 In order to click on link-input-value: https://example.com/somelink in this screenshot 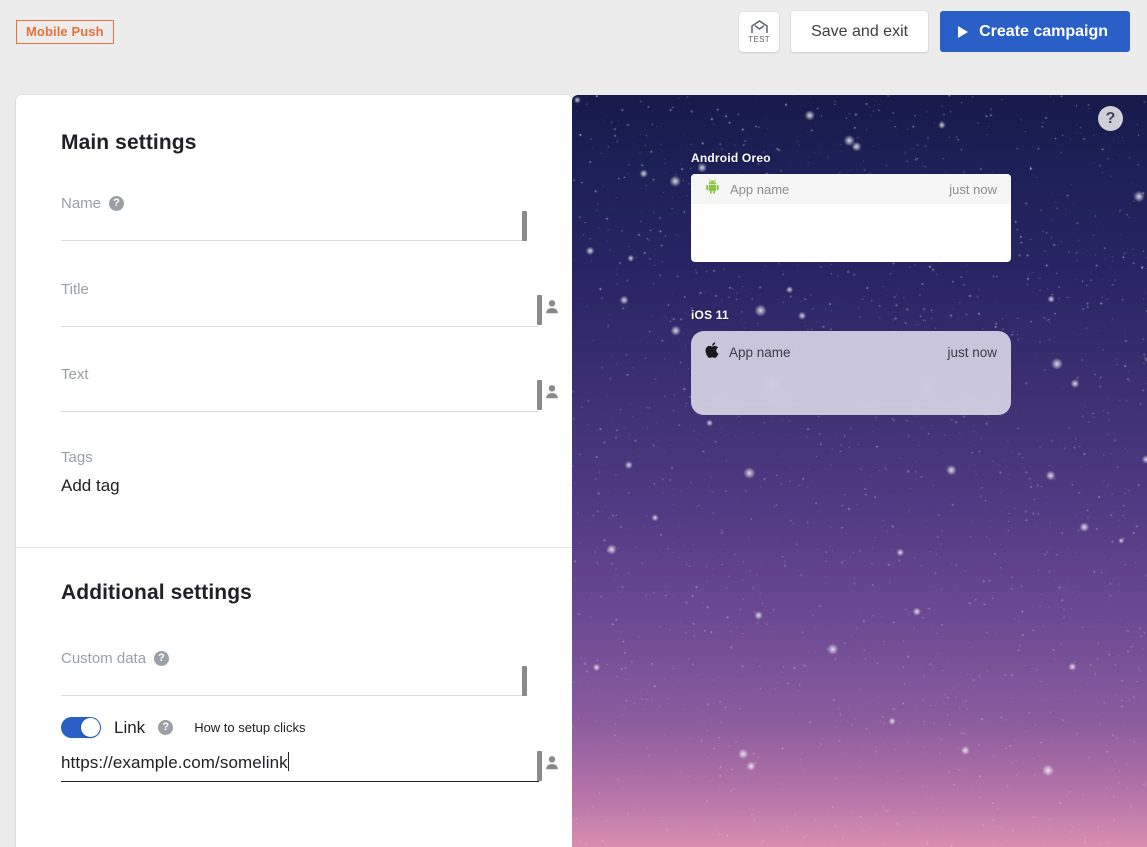, I will do `click(174, 762)`.